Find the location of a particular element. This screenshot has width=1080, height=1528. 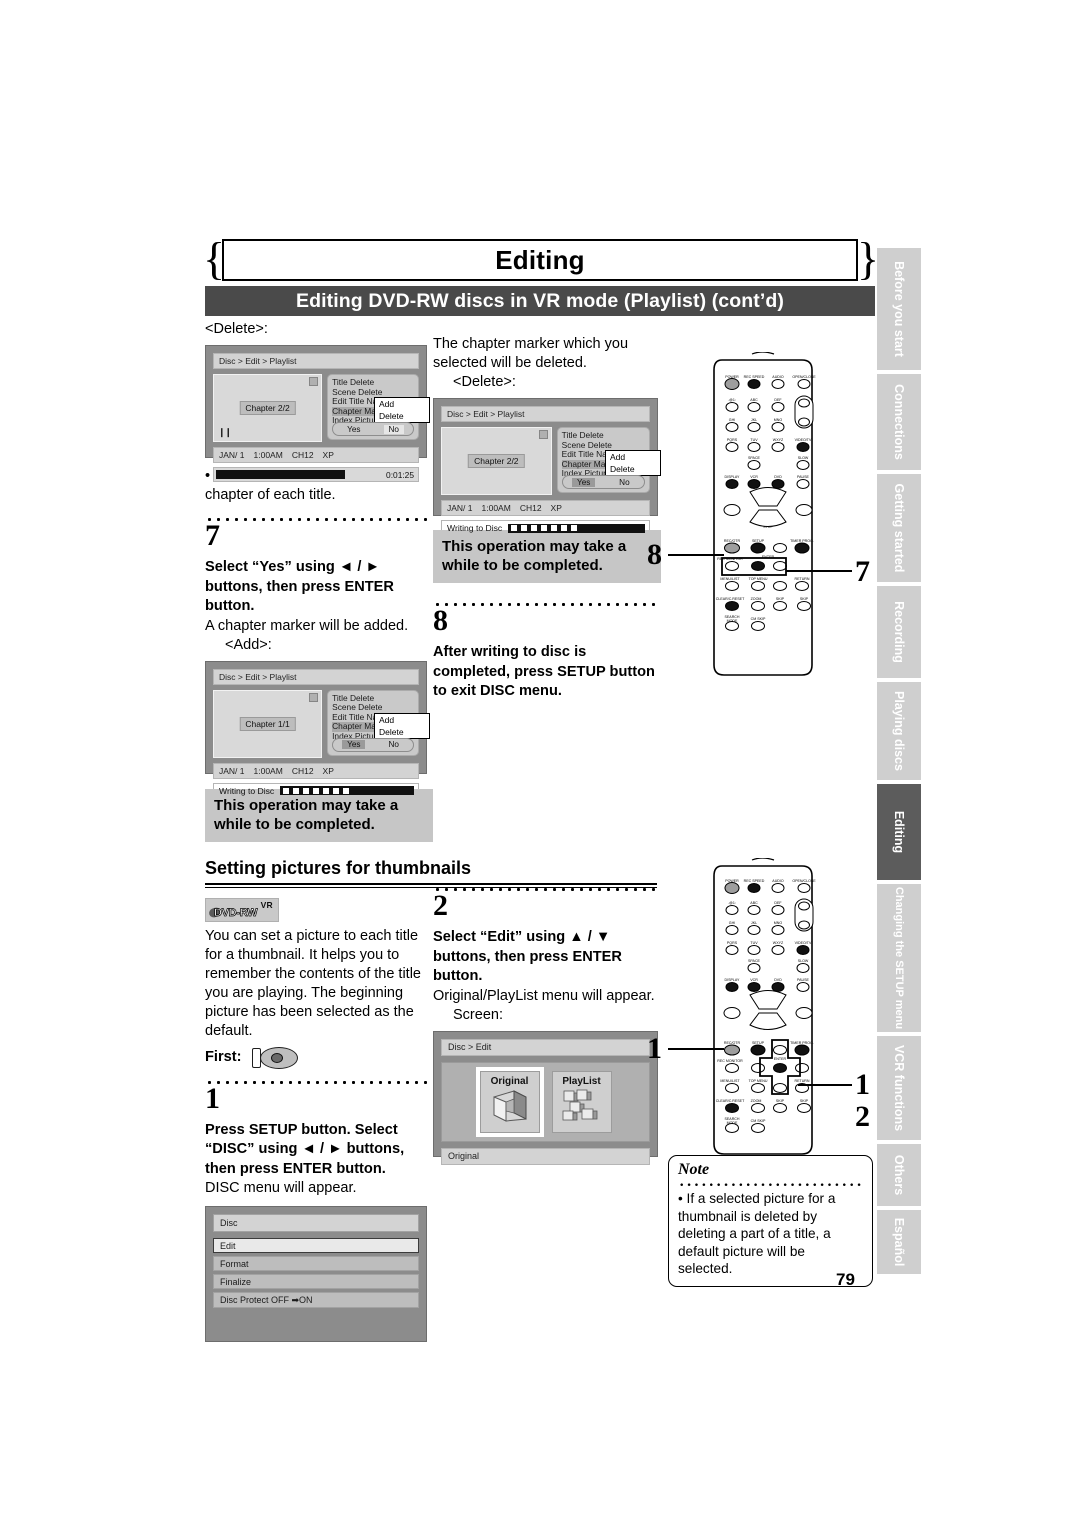

svg-text: GHI is located at coordinates (732, 923).